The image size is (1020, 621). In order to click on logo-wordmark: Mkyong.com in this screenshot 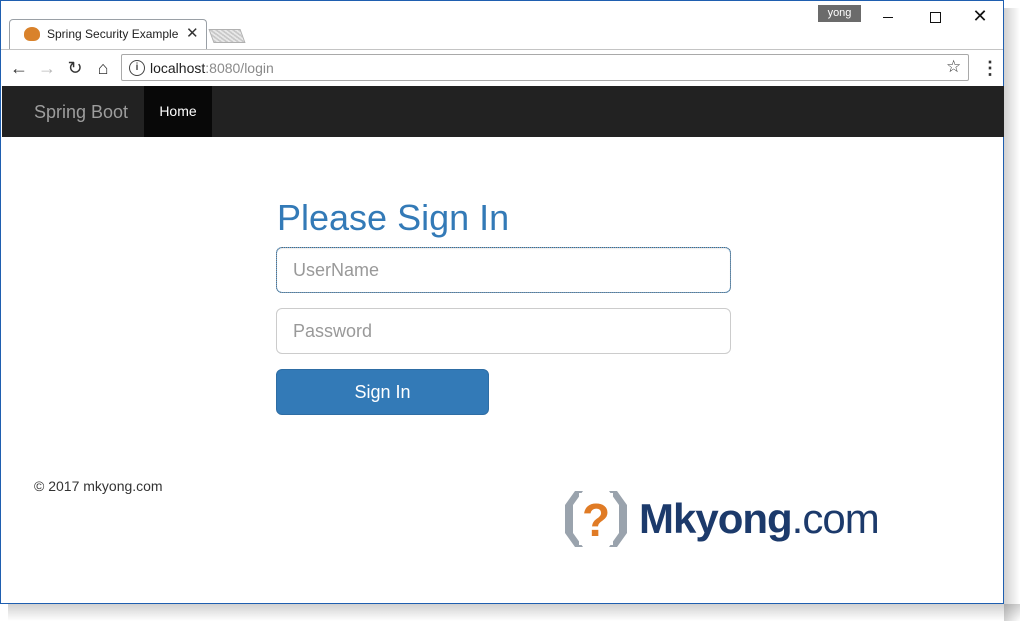, I will do `click(759, 519)`.